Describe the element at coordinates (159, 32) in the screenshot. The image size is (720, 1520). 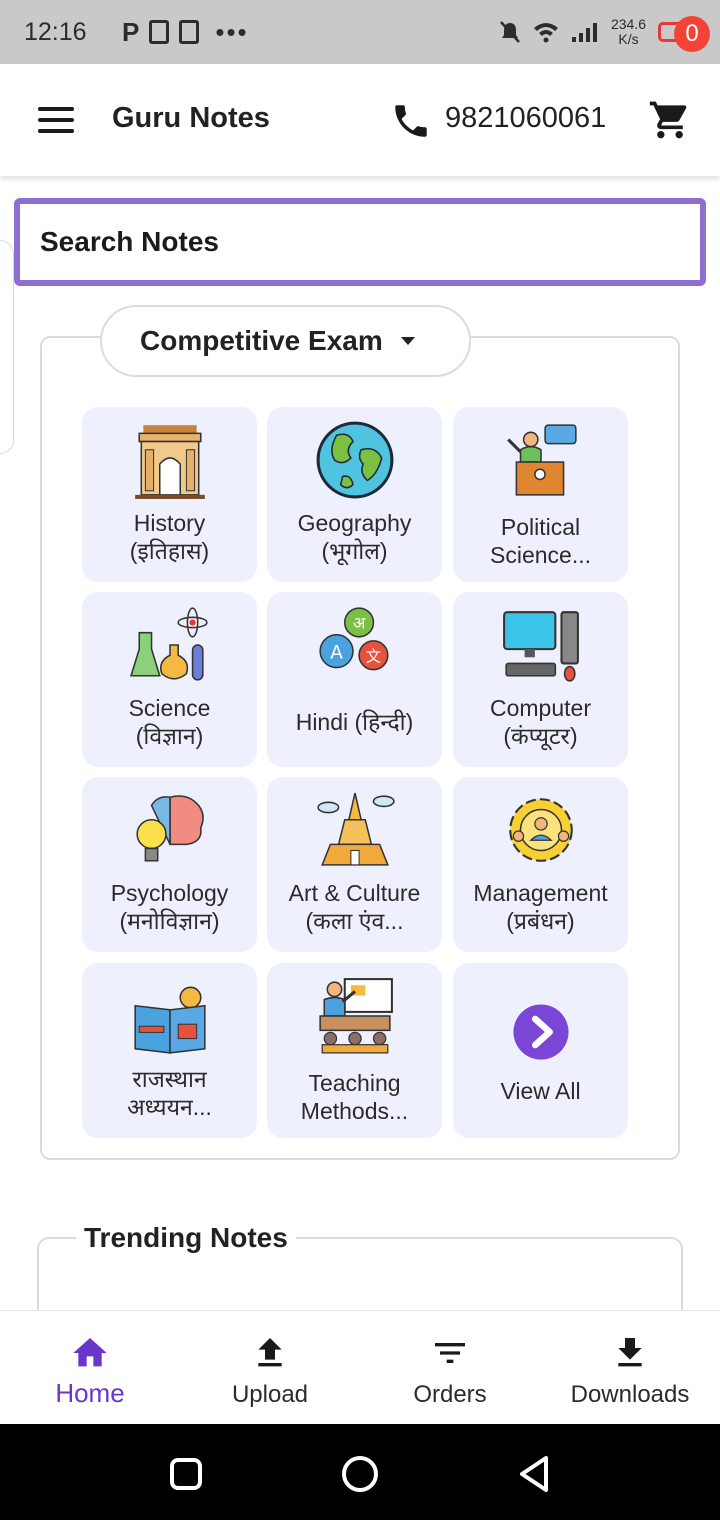
I see `news-icon` at that location.